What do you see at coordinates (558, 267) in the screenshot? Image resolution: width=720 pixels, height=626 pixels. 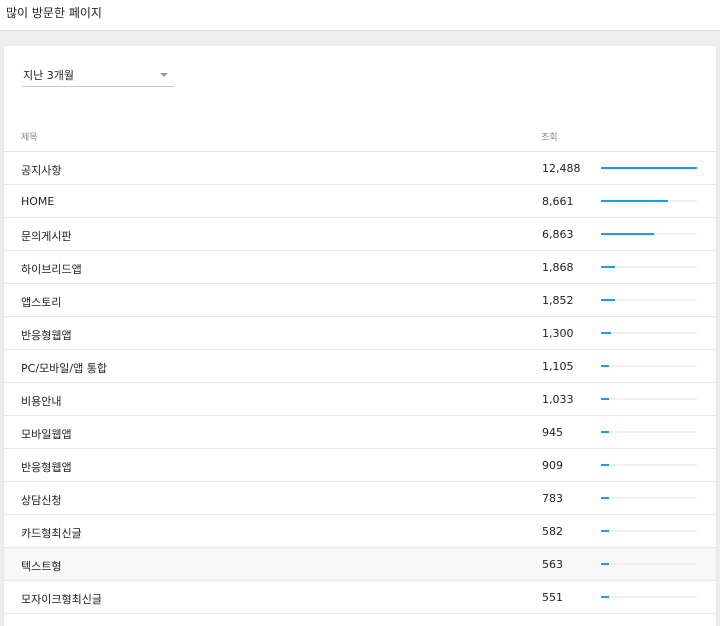 I see `views-count-cell: 1,868` at bounding box center [558, 267].